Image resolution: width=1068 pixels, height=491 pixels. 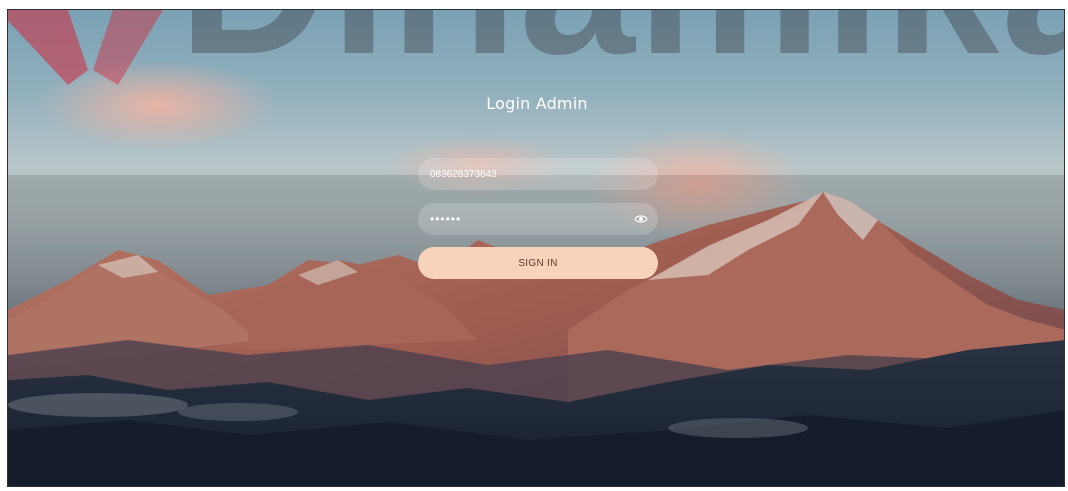 What do you see at coordinates (538, 263) in the screenshot?
I see `sign-in-button: SIGN IN` at bounding box center [538, 263].